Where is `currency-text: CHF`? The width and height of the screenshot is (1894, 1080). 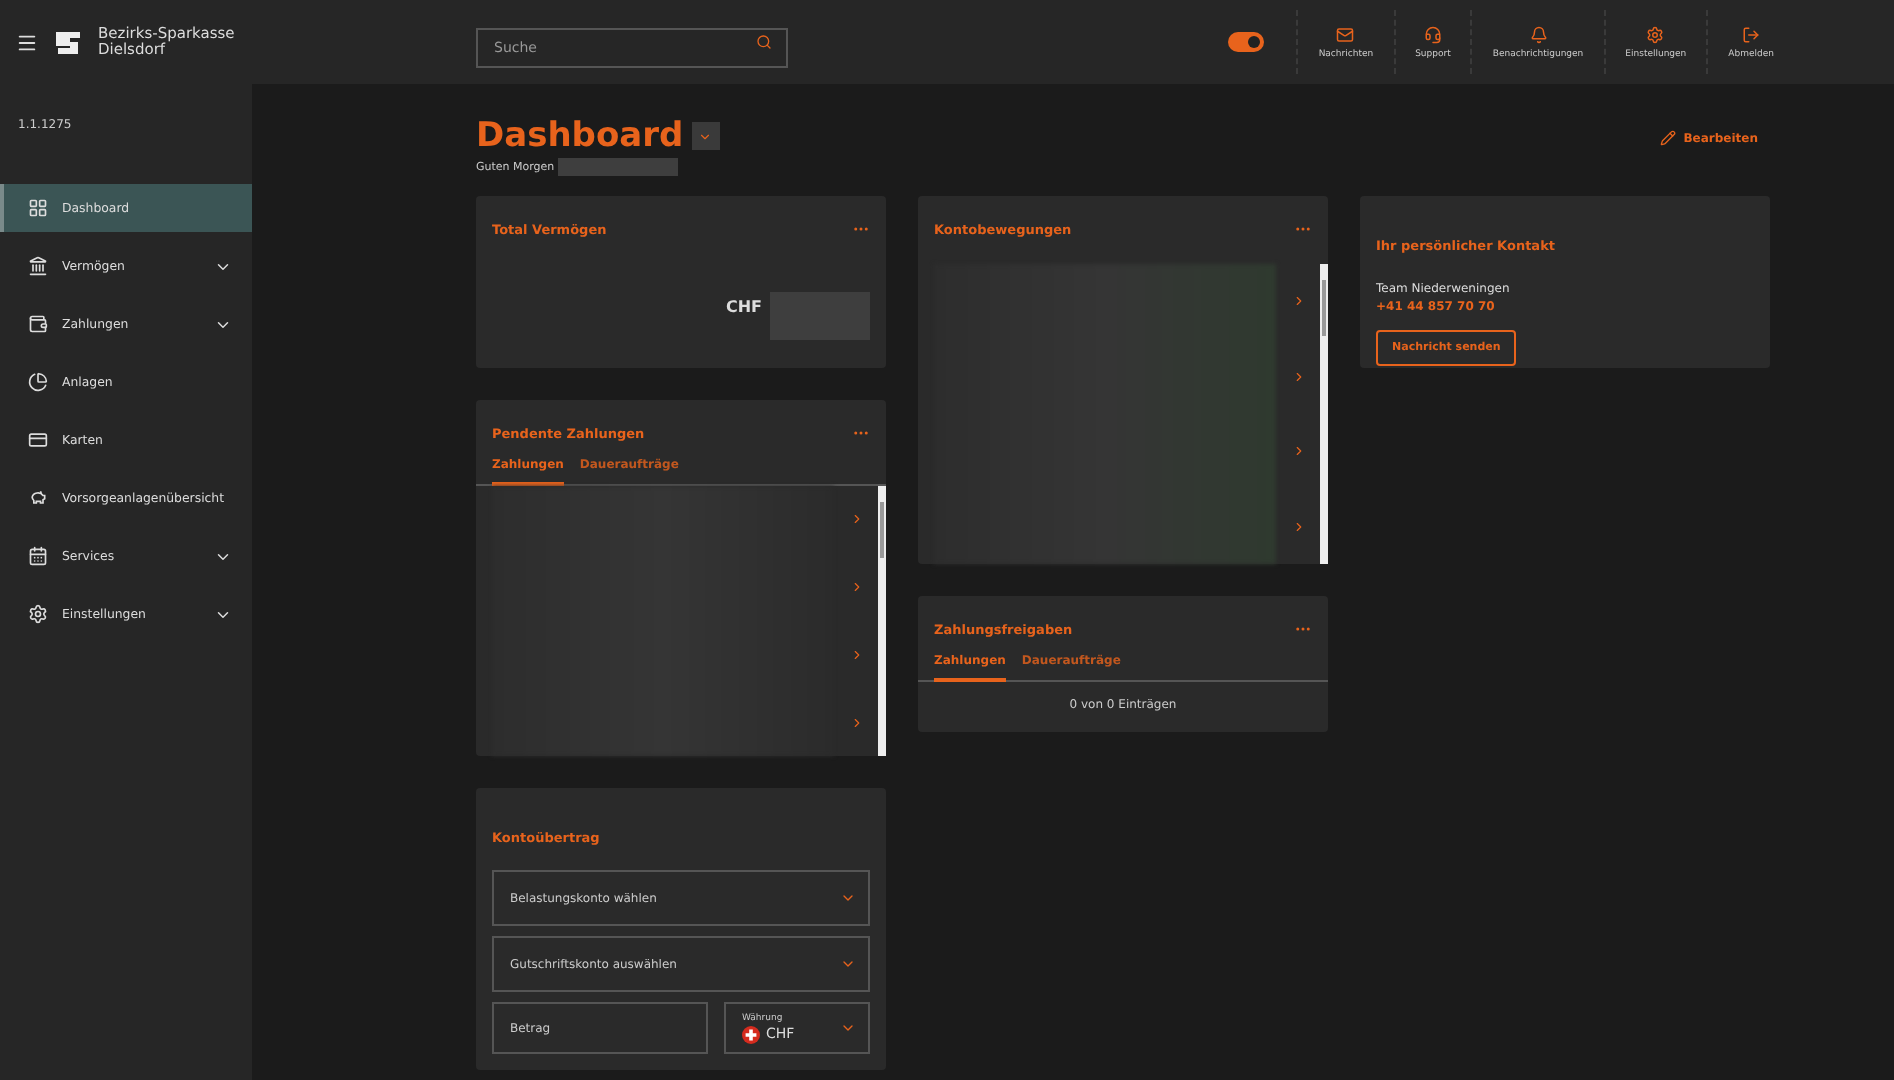 currency-text: CHF is located at coordinates (743, 307).